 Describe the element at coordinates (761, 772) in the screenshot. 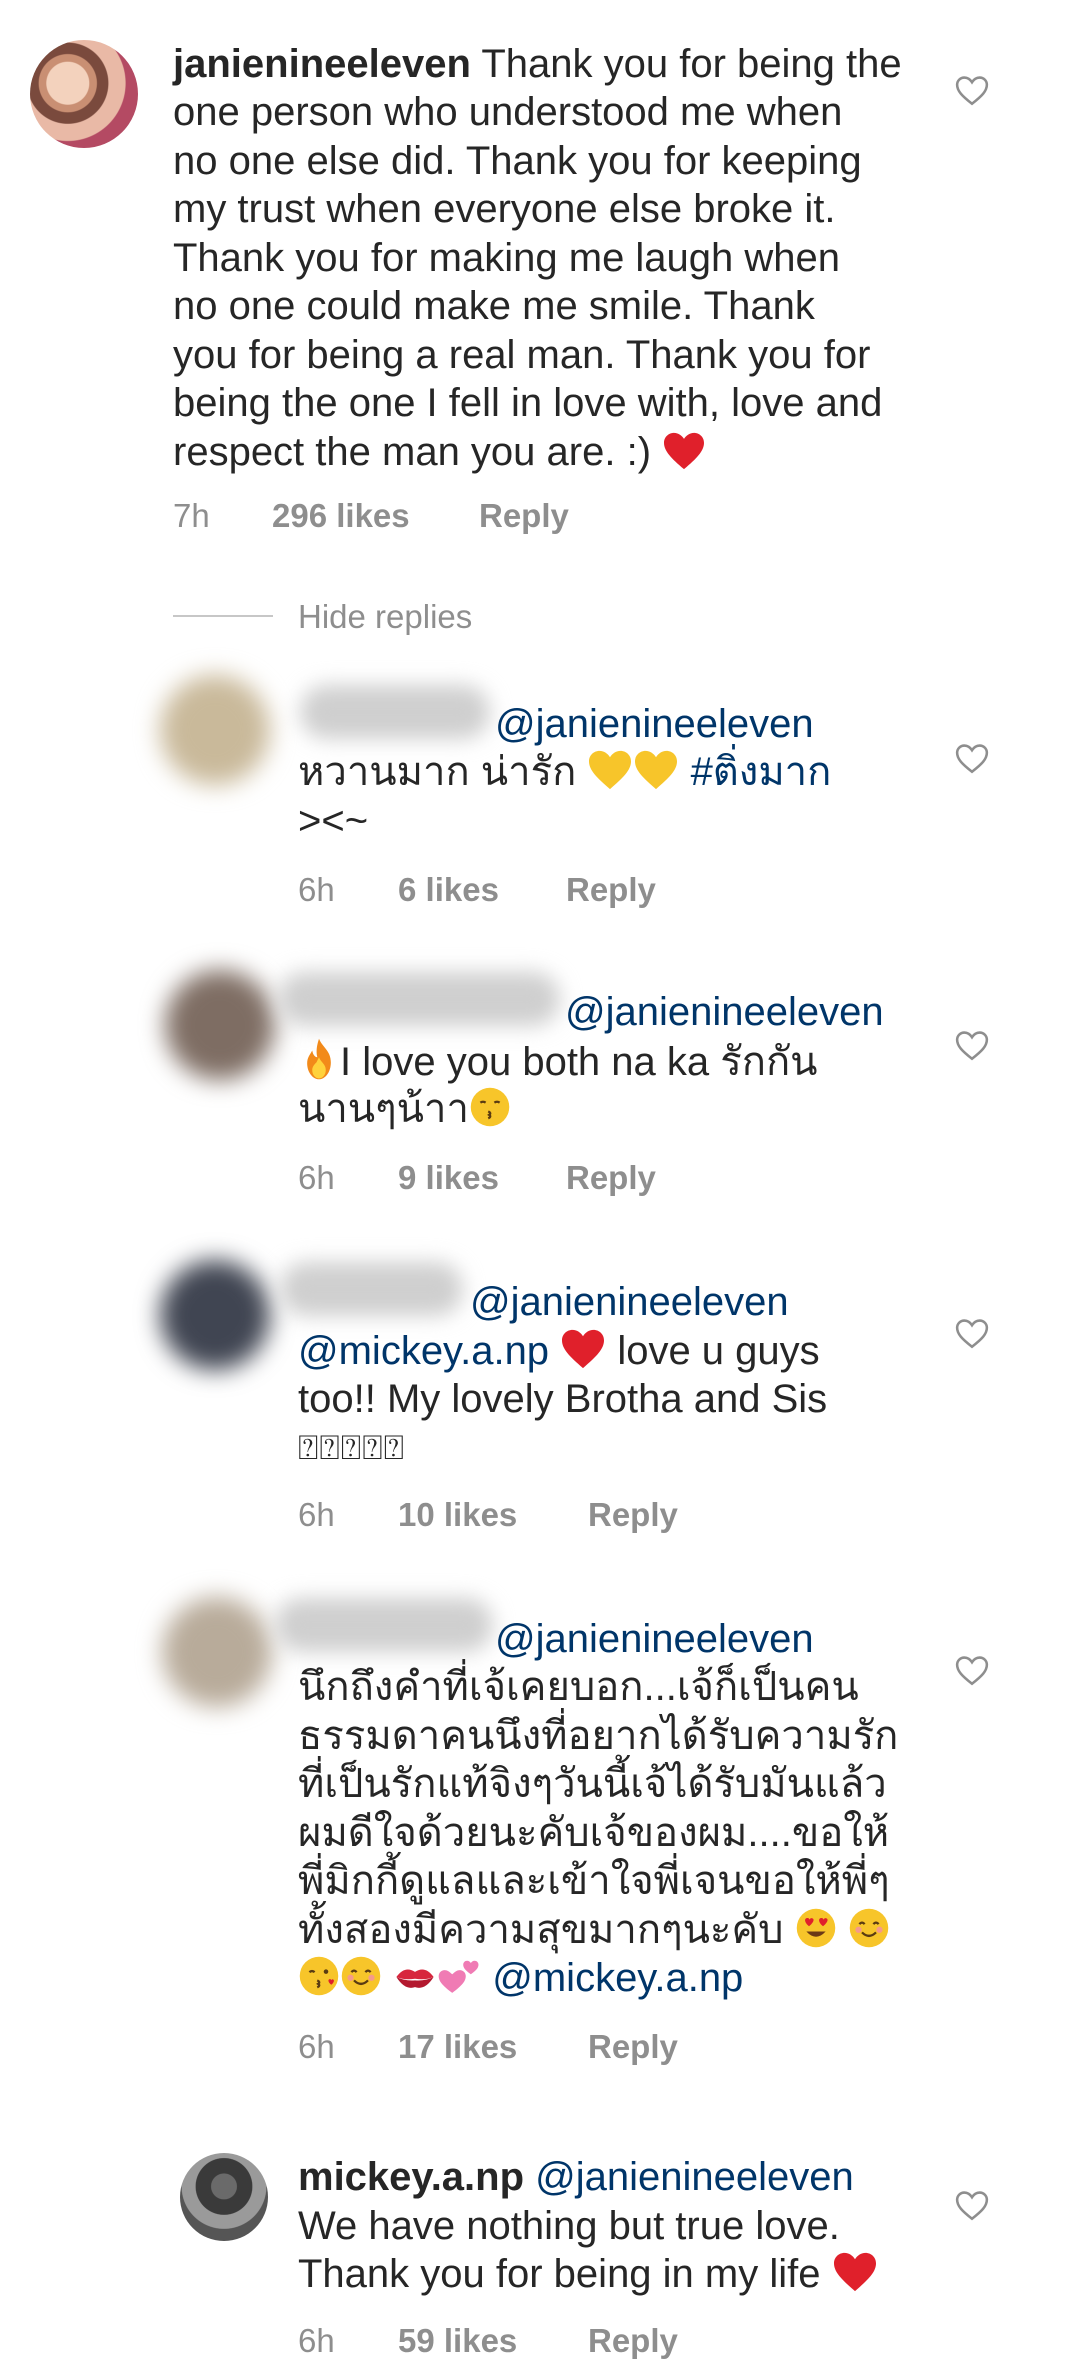

I see `reply-1-hashtag: #ติ่งมาก` at that location.